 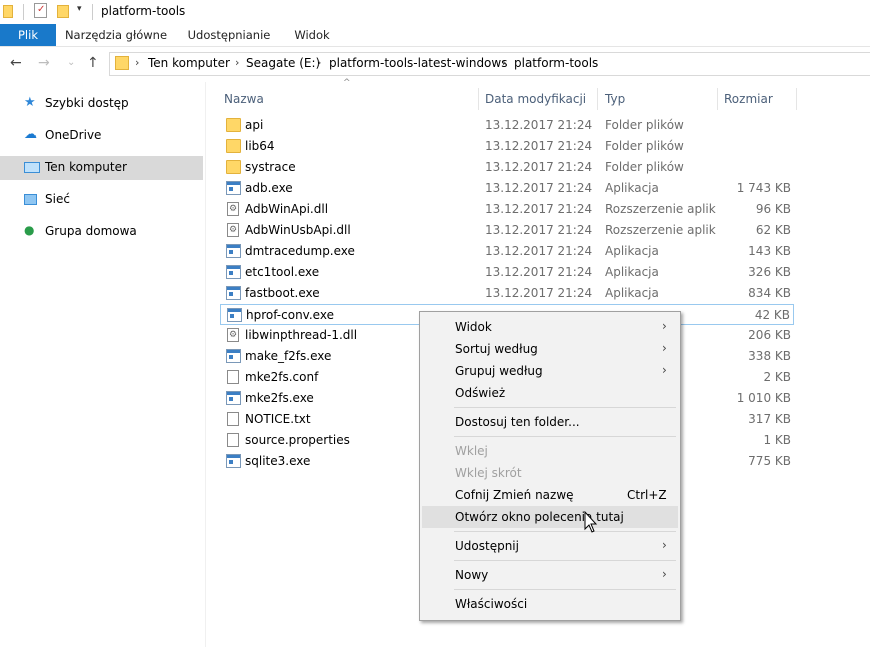 What do you see at coordinates (550, 371) in the screenshot?
I see `menu-item: Grupuj według ›` at bounding box center [550, 371].